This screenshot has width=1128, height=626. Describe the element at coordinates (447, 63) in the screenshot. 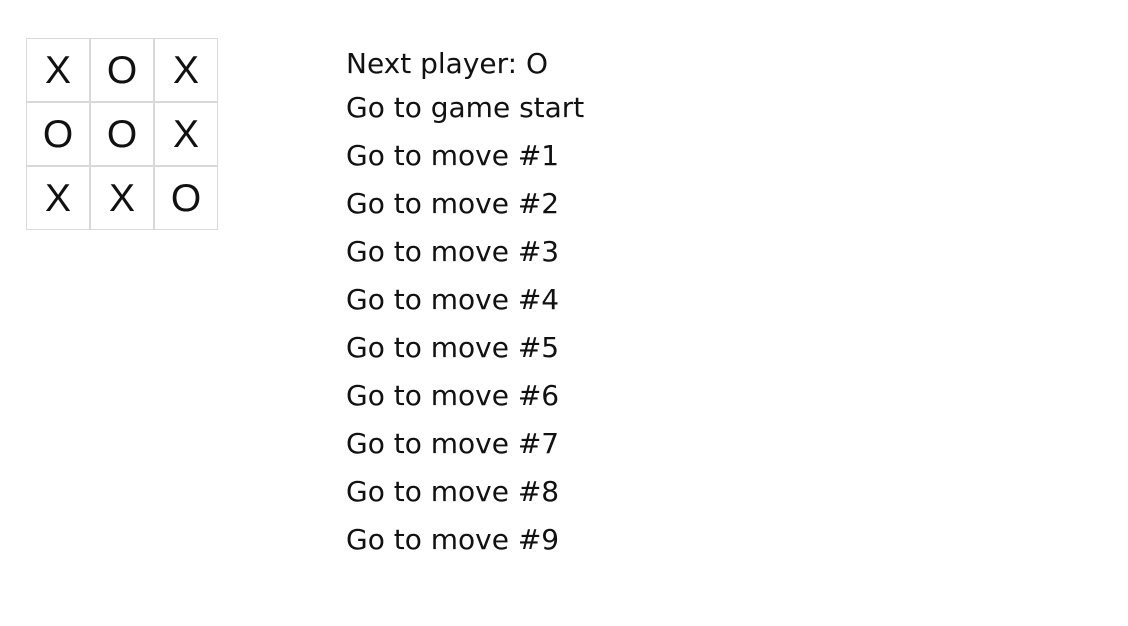

I see `next-player-status: Next player: O` at that location.